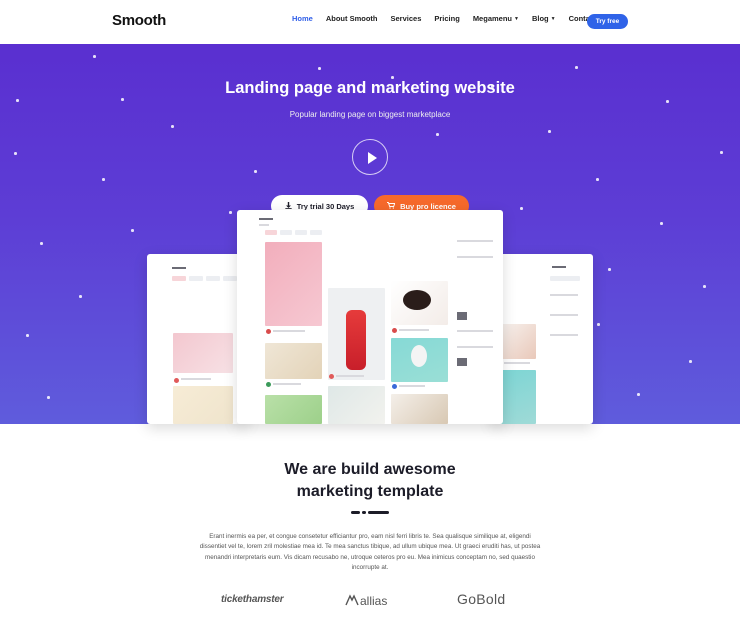 This screenshot has height=630, width=740. I want to click on nav-item-megamenu: Megamenu ▼, so click(496, 18).